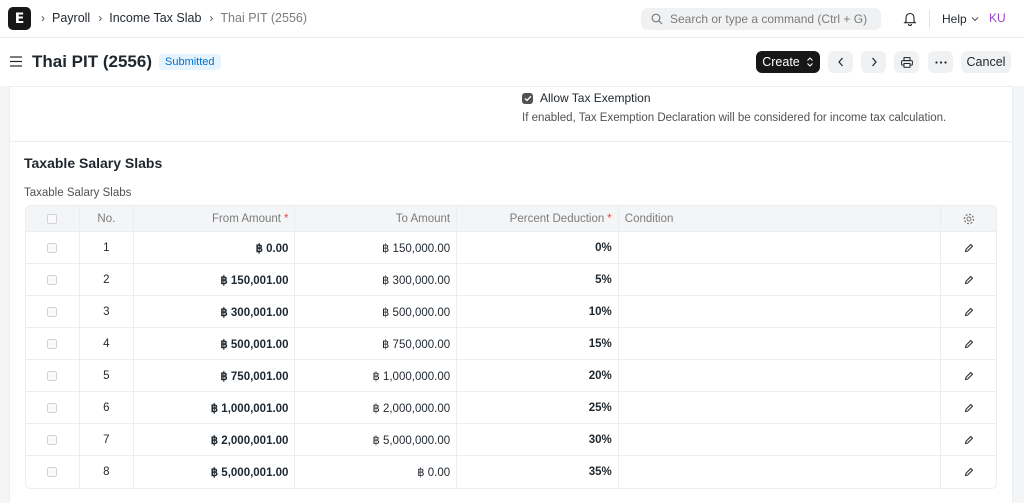 Image resolution: width=1024 pixels, height=503 pixels. I want to click on table-row: 2 ฿ 150,001.00 ฿ 300,000.00 5%, so click(511, 280).